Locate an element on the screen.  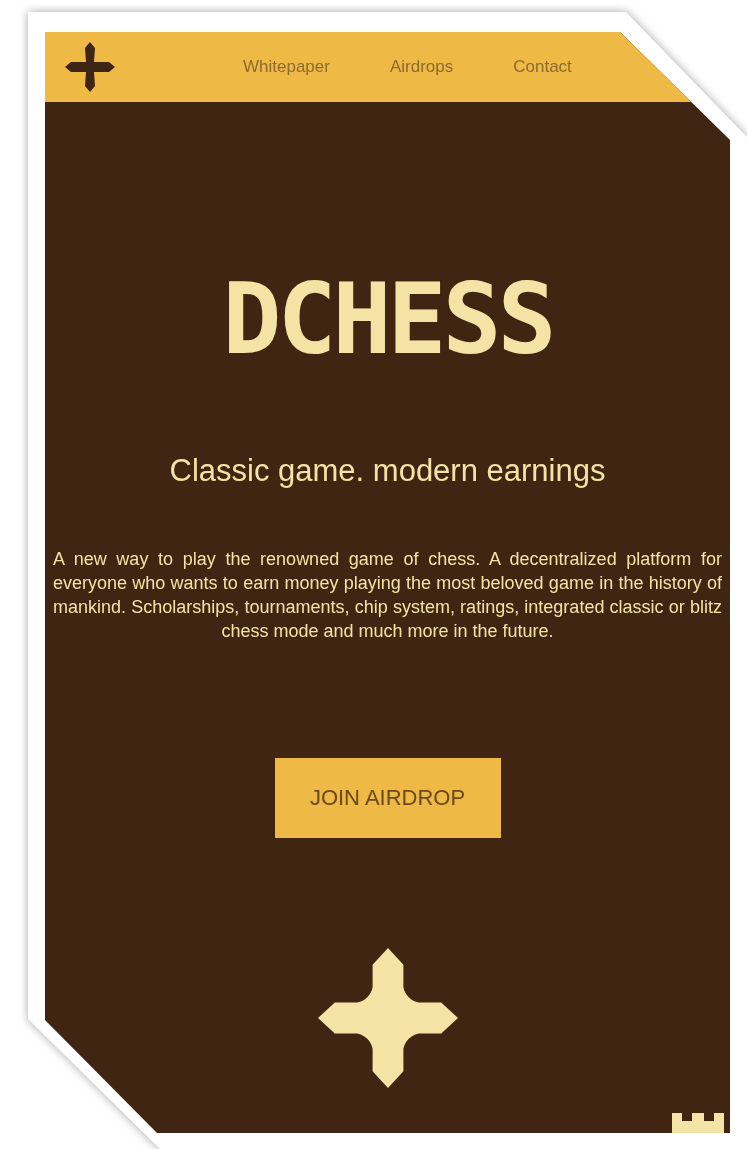
nav-link: Airdrops is located at coordinates (421, 67).